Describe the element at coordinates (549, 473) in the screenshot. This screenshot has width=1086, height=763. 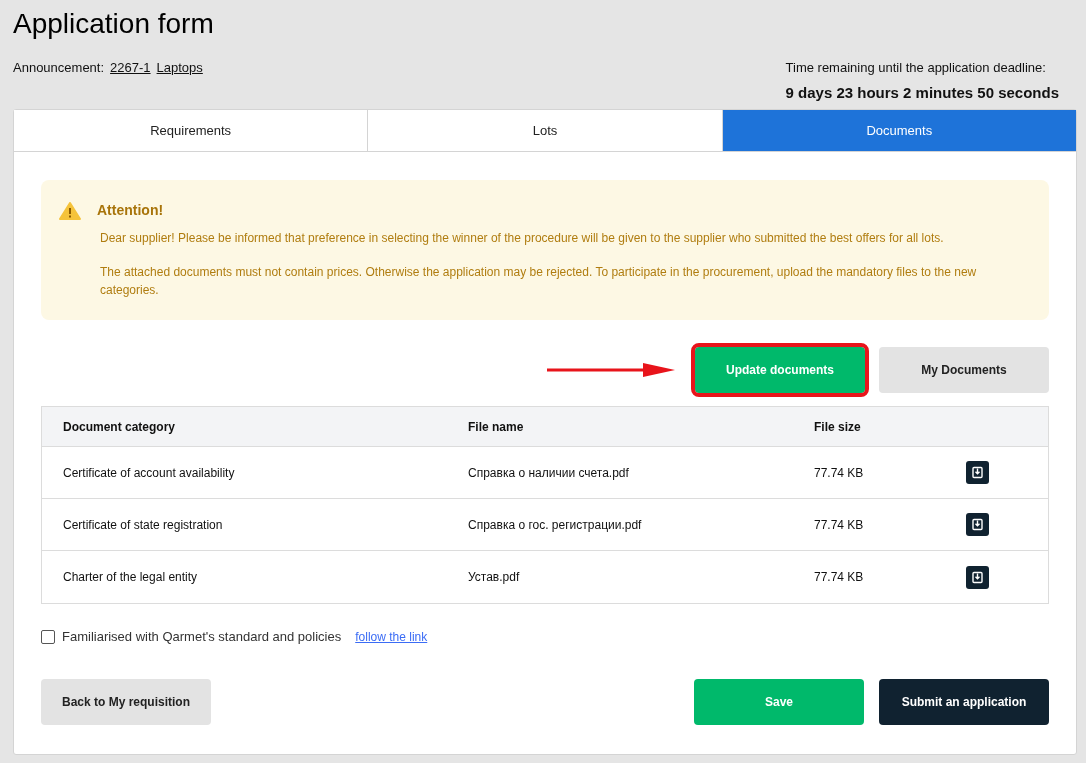
I see `table-cell-text: Справка о наличии счета.pdf` at that location.